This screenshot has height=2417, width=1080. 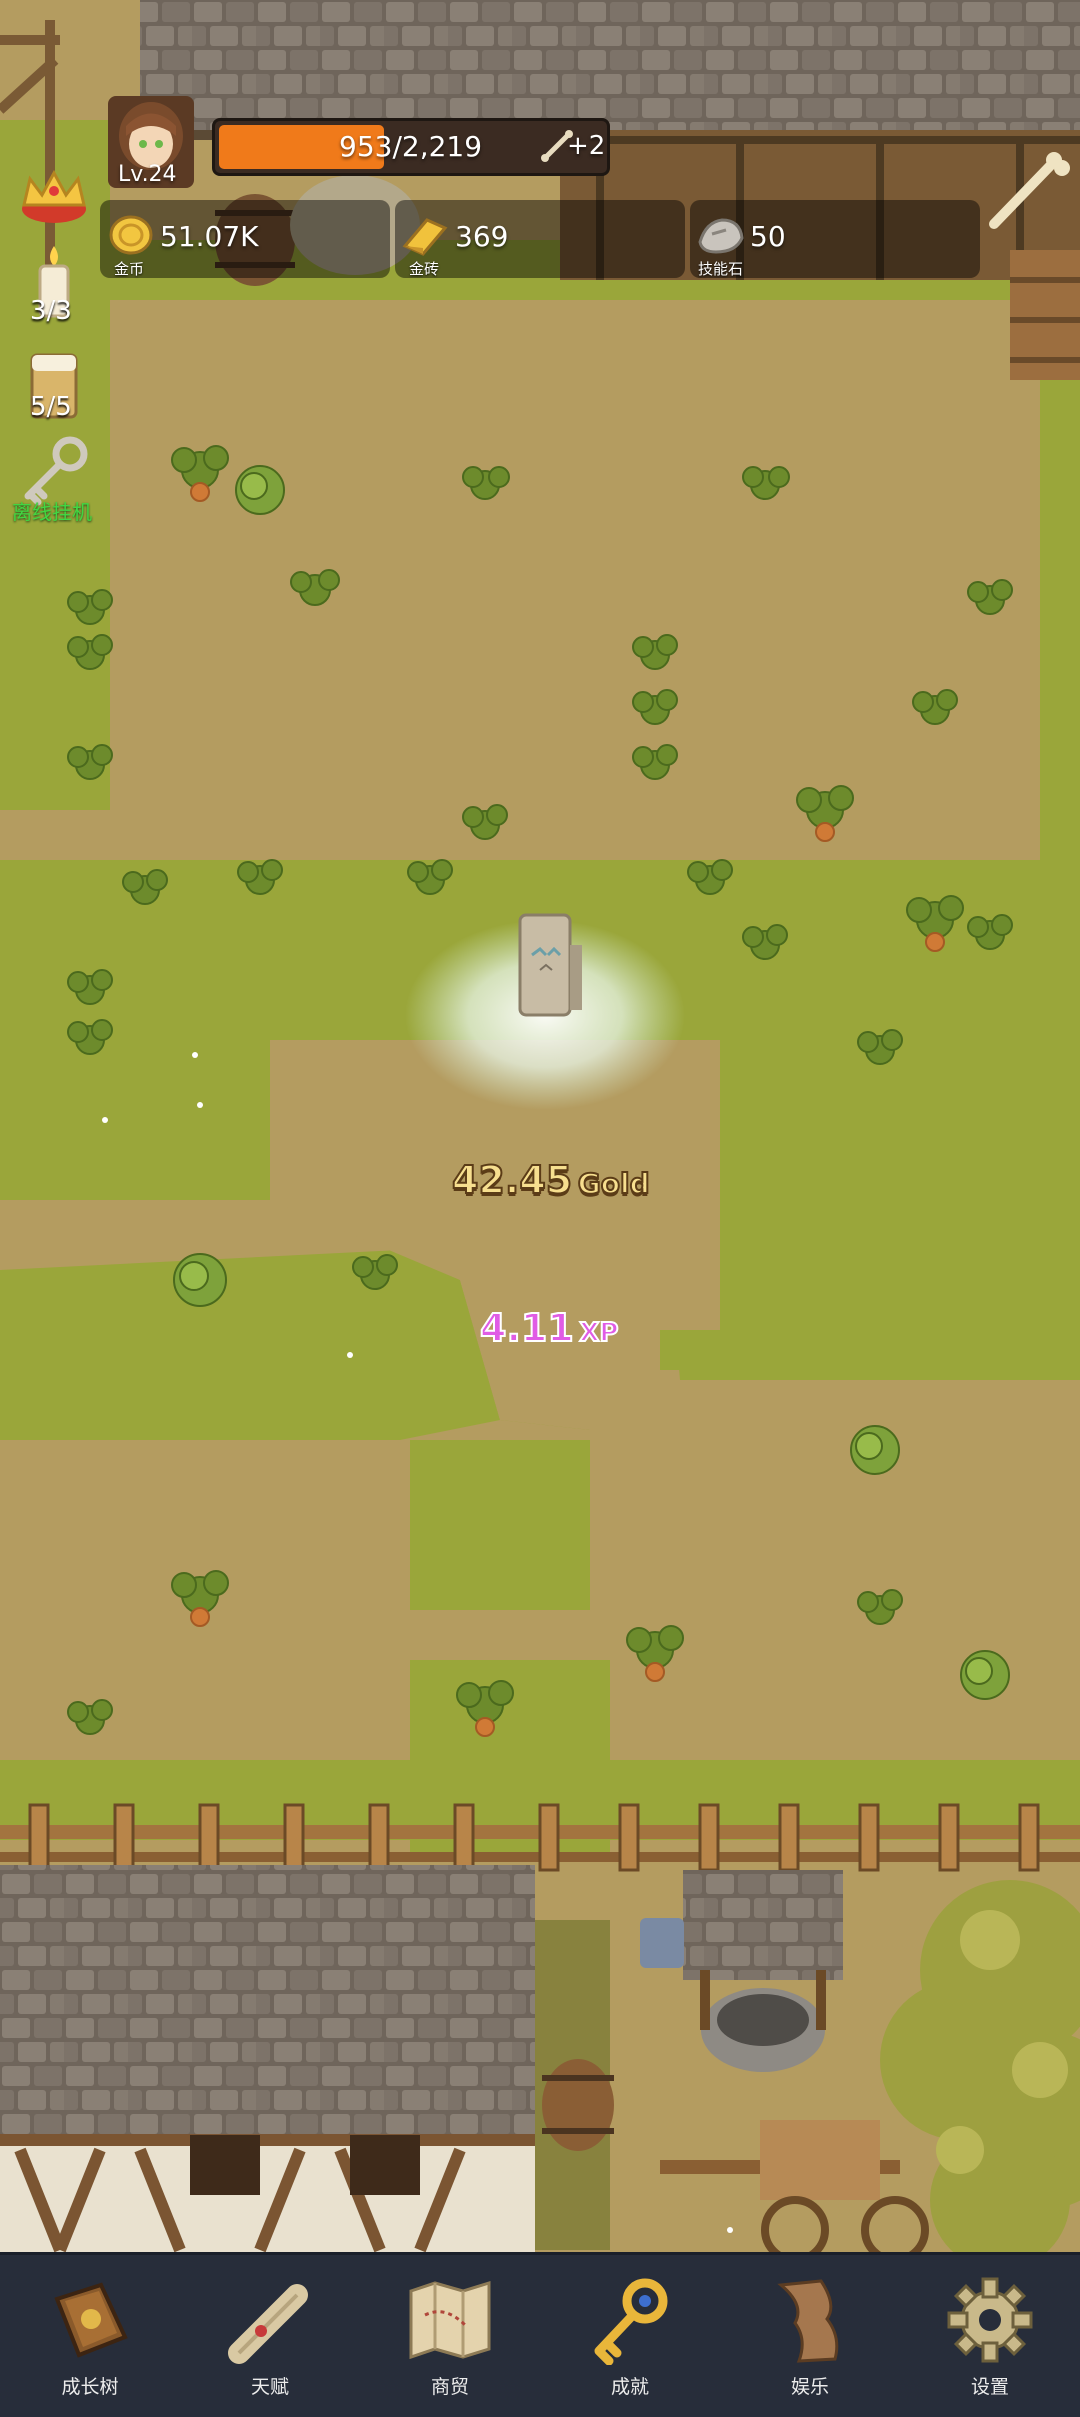 I want to click on nav-settings: 设置, so click(x=990, y=2336).